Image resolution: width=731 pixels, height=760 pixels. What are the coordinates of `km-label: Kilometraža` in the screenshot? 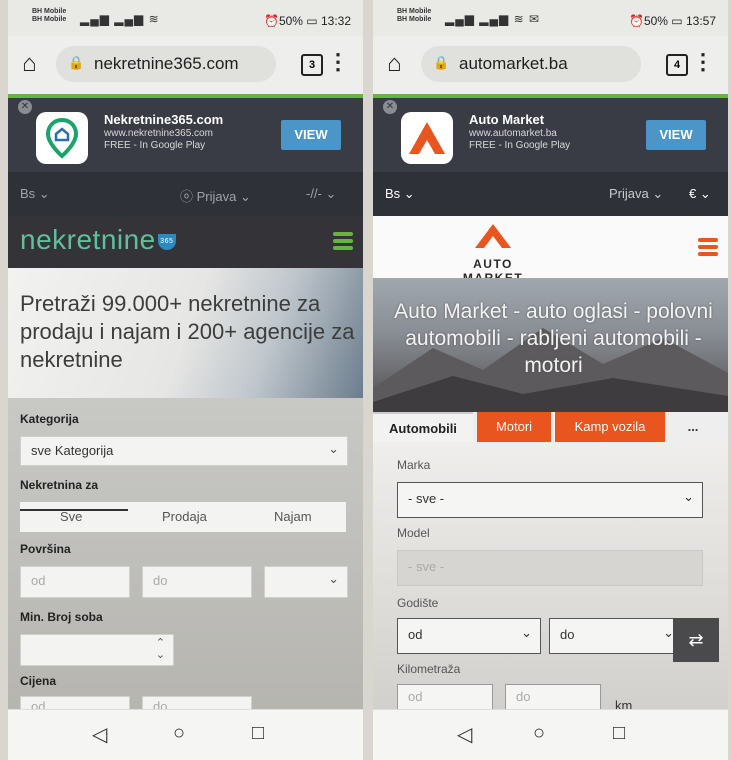 It's located at (429, 669).